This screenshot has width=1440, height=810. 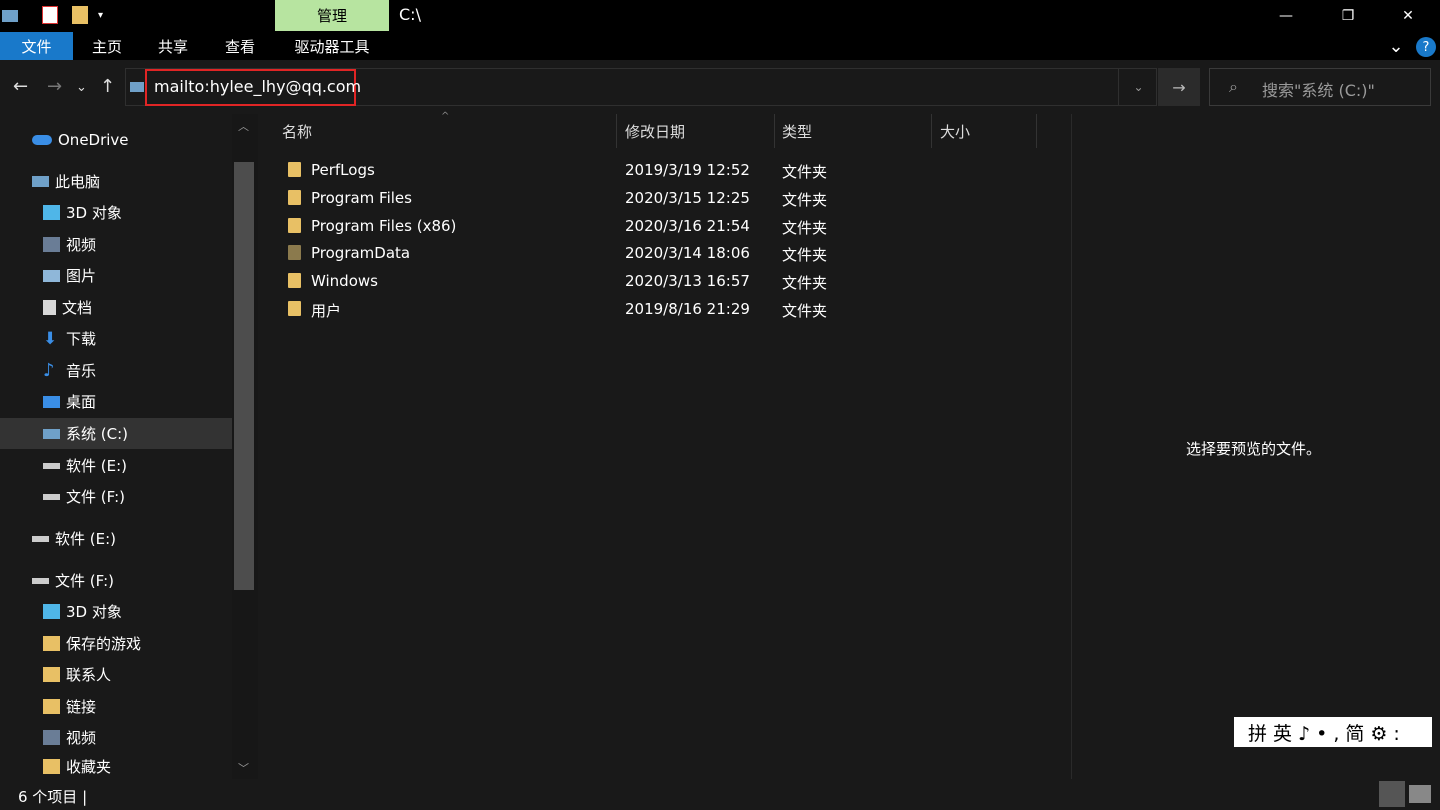 I want to click on window-title: C:\, so click(x=410, y=14).